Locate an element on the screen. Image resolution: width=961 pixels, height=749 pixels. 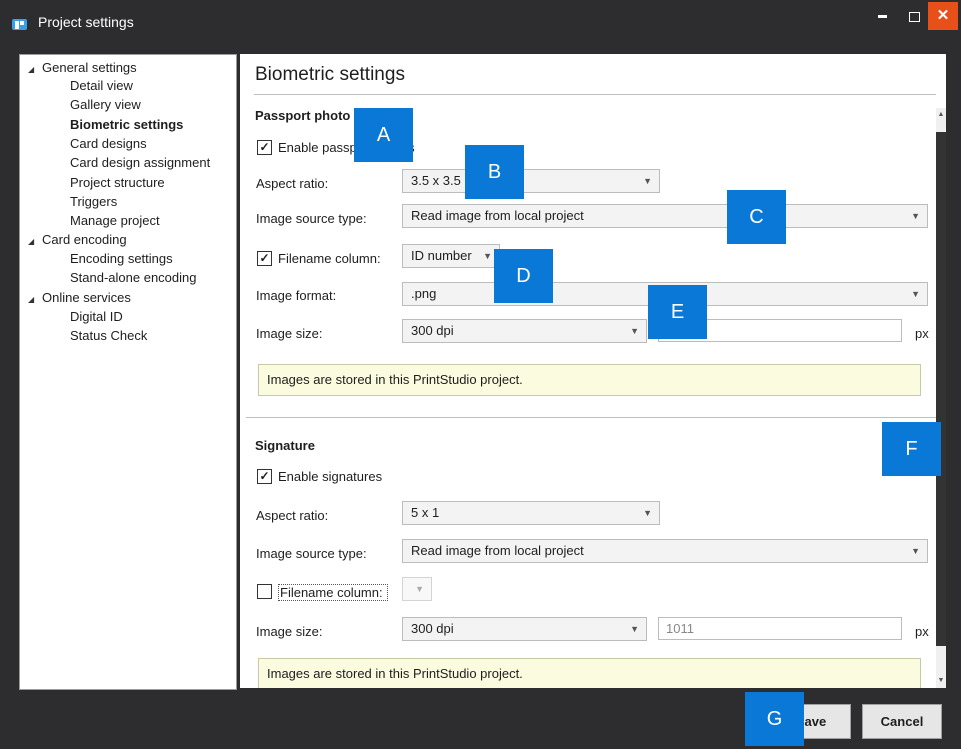
tree-item-card-design-assignment: Card design assignment is located at coordinates (140, 163).